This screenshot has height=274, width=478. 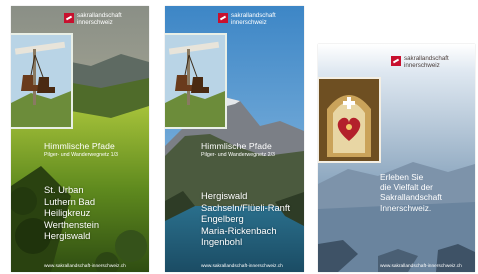 What do you see at coordinates (402, 177) in the screenshot?
I see `tagline-line: Erleben Sie` at bounding box center [402, 177].